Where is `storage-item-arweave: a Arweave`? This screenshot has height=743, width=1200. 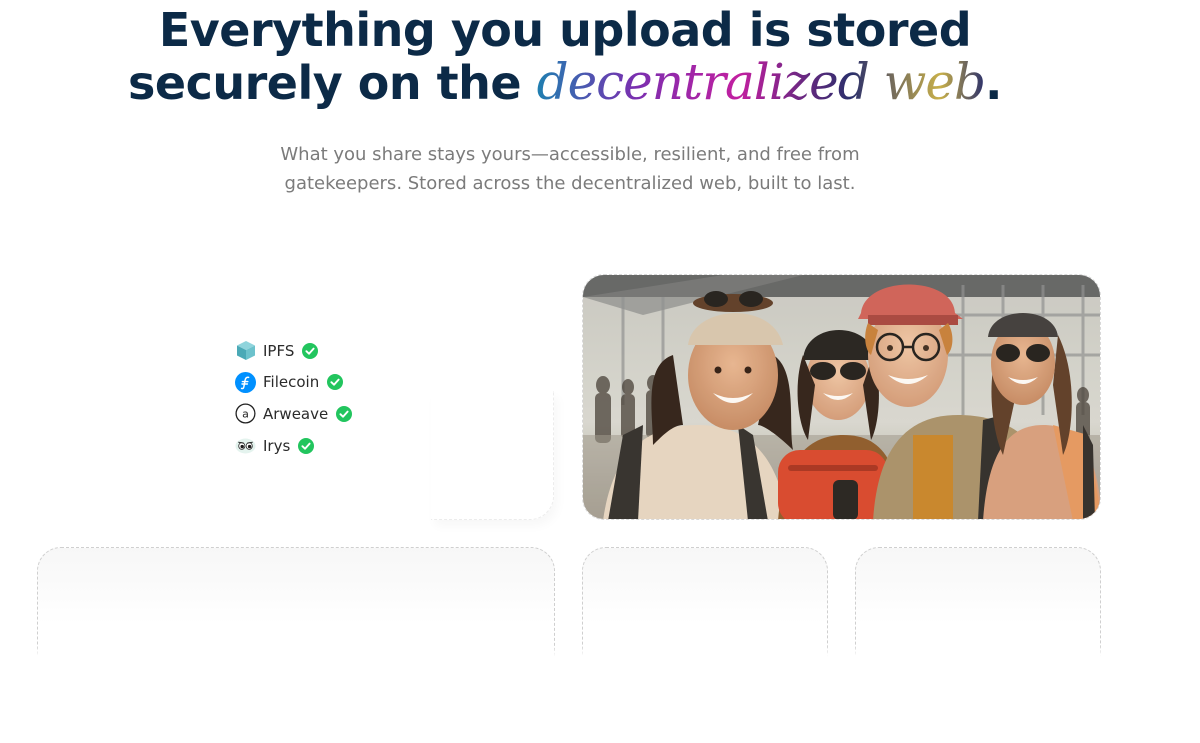 storage-item-arweave: a Arweave is located at coordinates (294, 413).